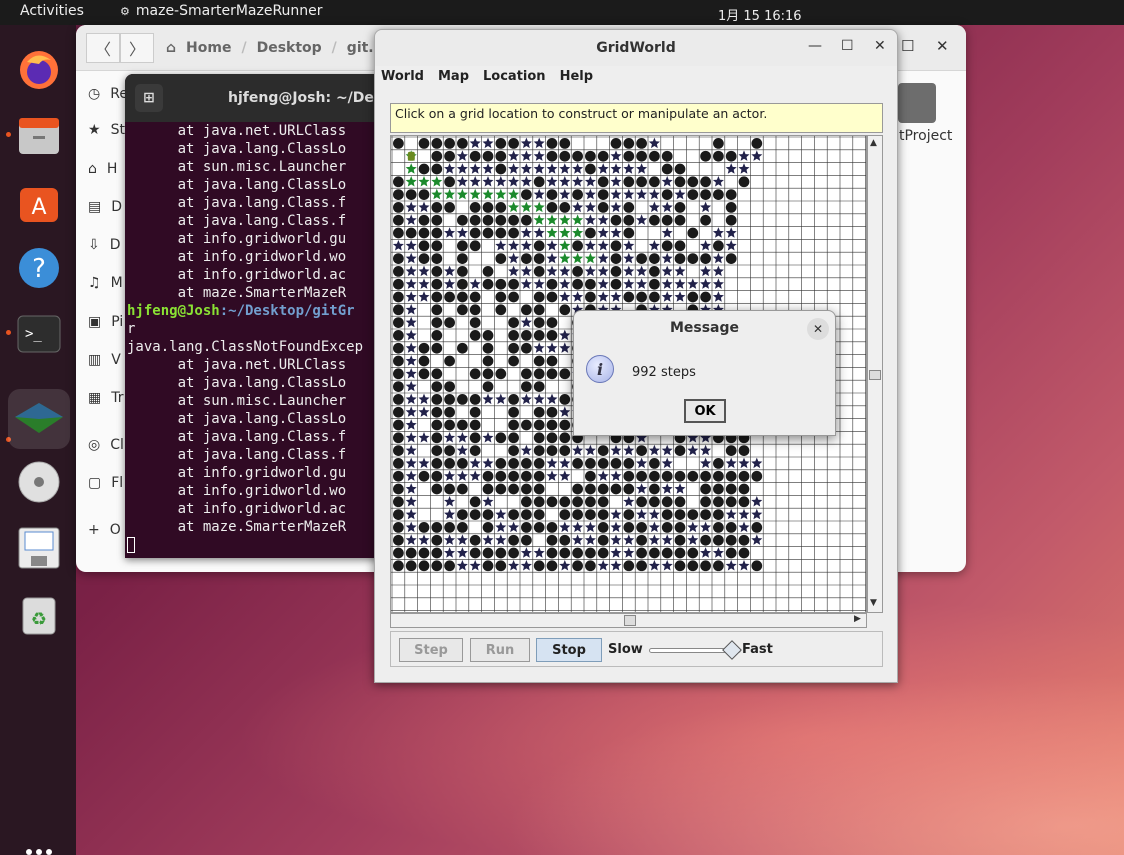 The image size is (1124, 855). I want to click on sidebar-item-documents: ▤ D, so click(105, 207).